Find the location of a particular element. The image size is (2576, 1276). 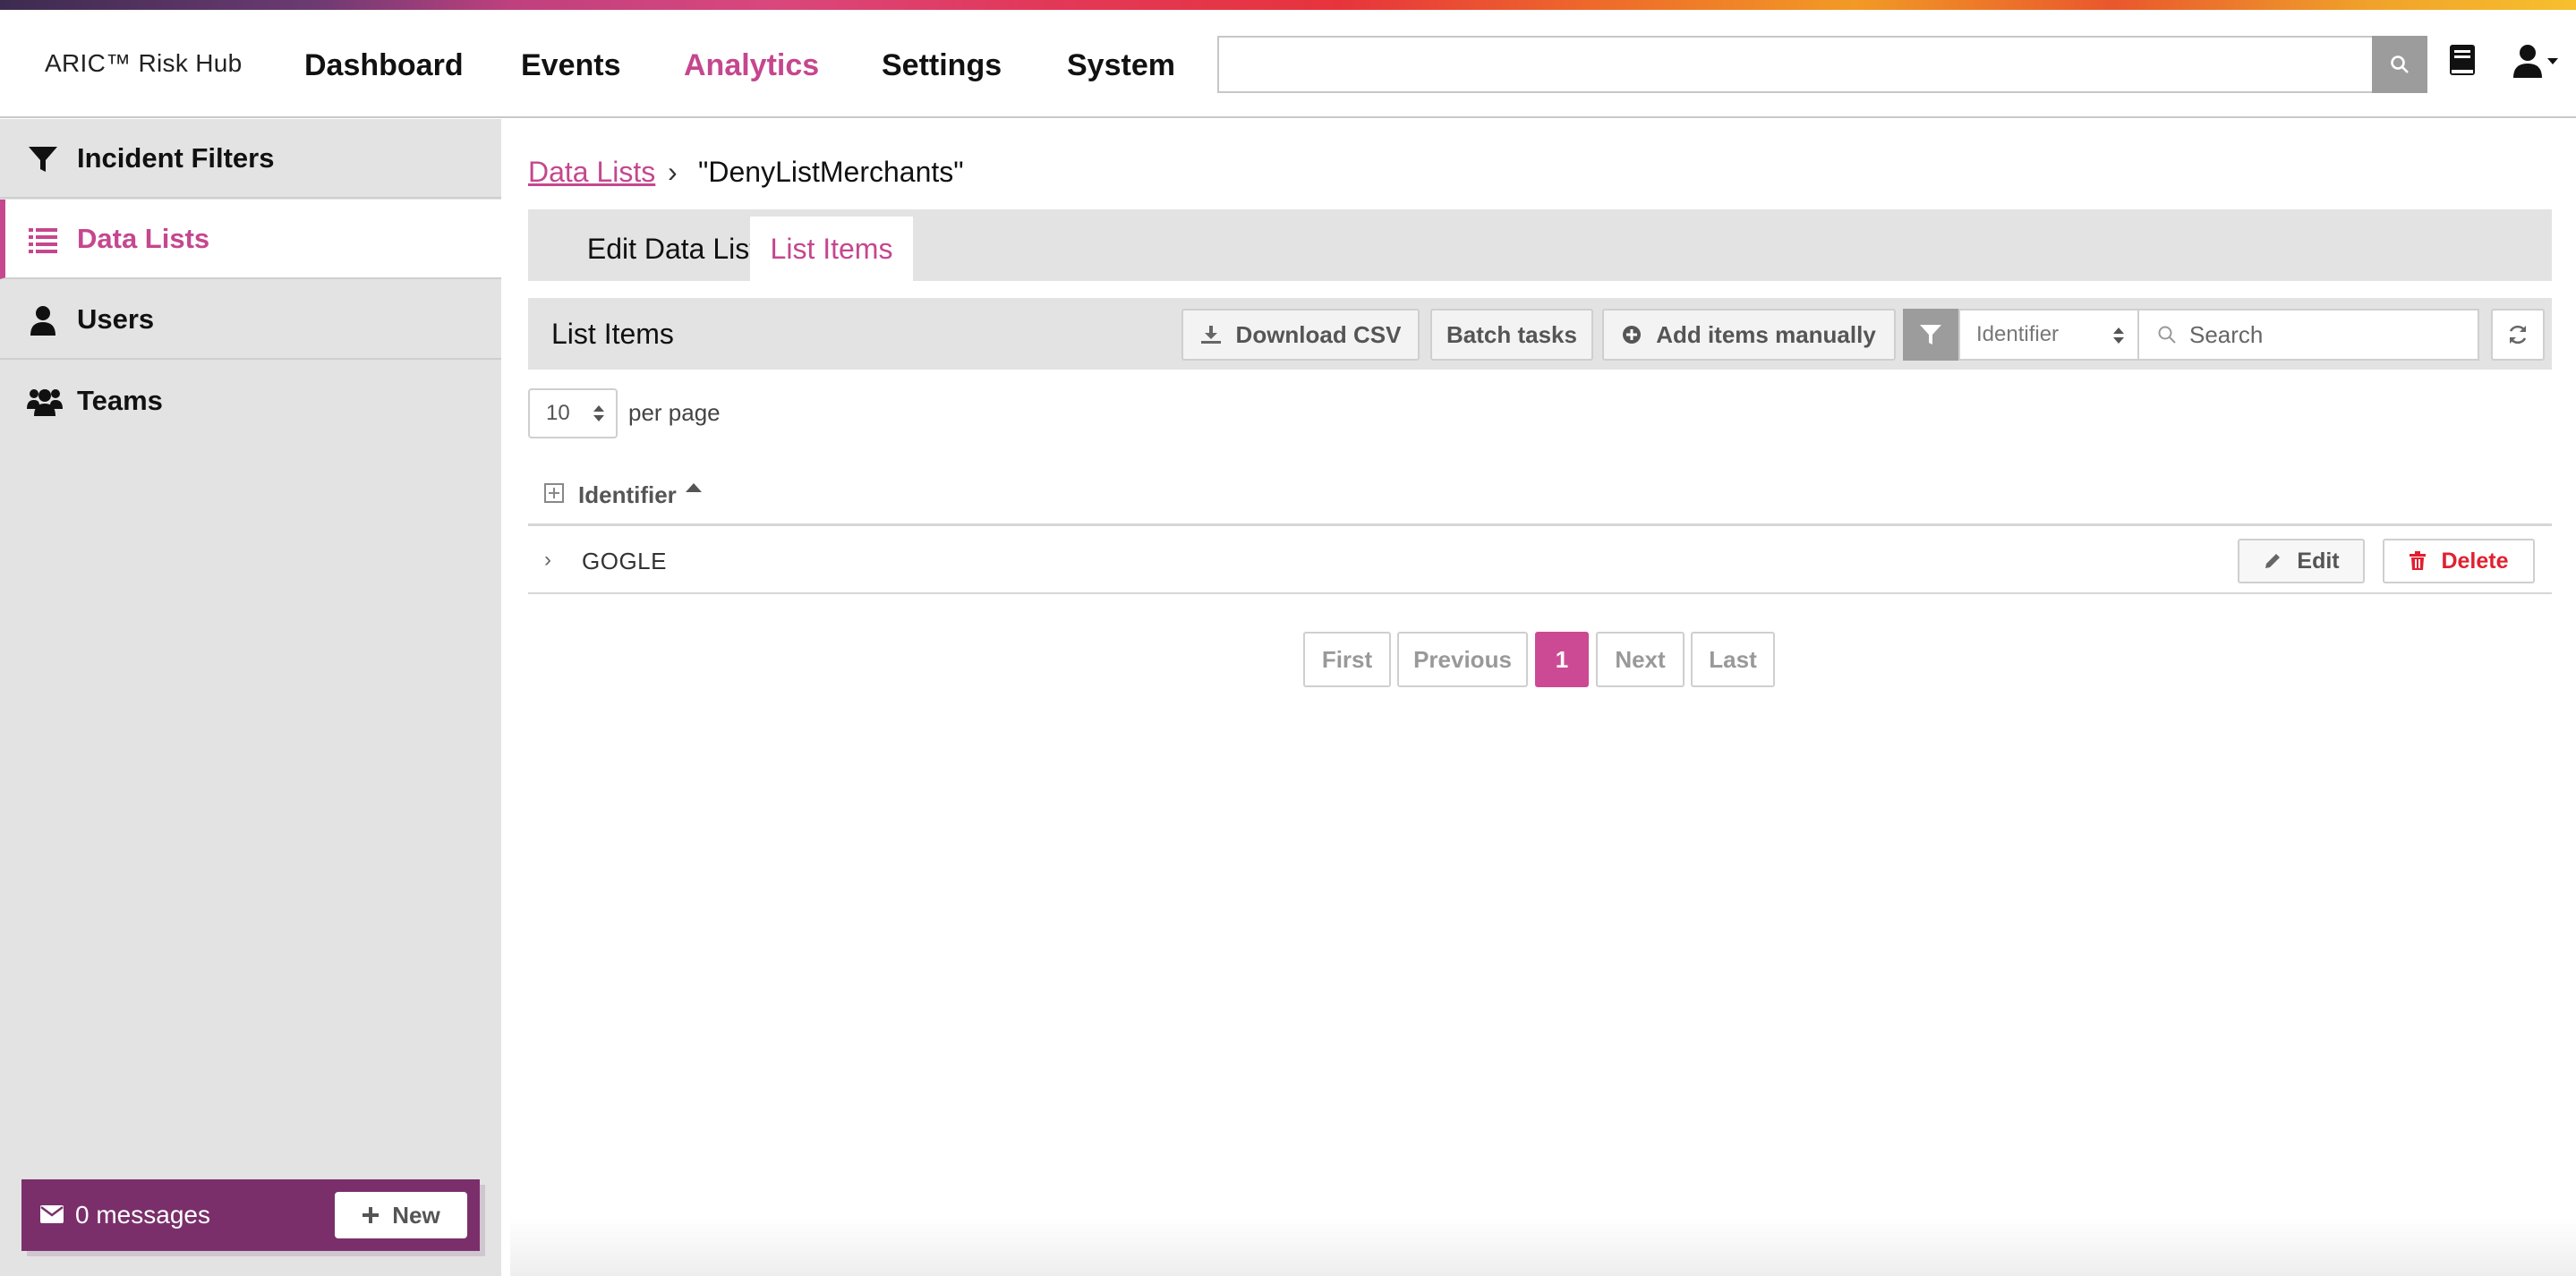

batch-tasks-label: Batch tasks is located at coordinates (1511, 334).